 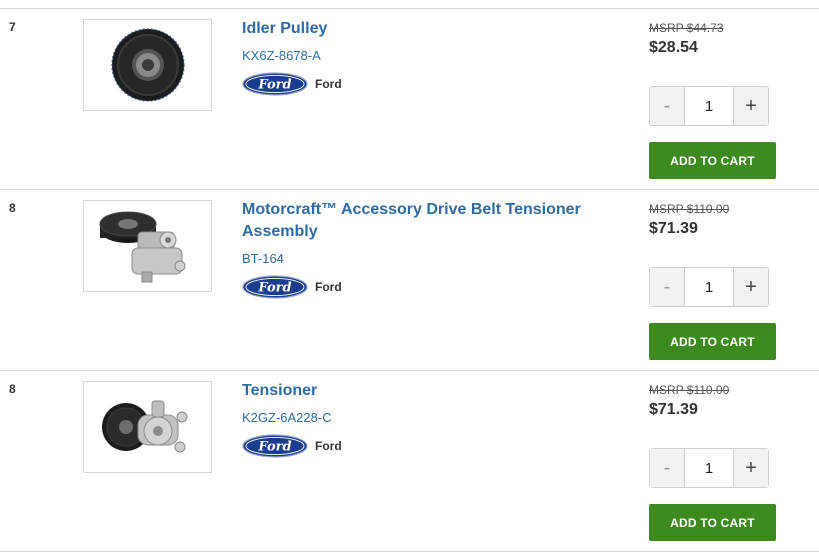 What do you see at coordinates (263, 258) in the screenshot?
I see `part-number-link: BT-164` at bounding box center [263, 258].